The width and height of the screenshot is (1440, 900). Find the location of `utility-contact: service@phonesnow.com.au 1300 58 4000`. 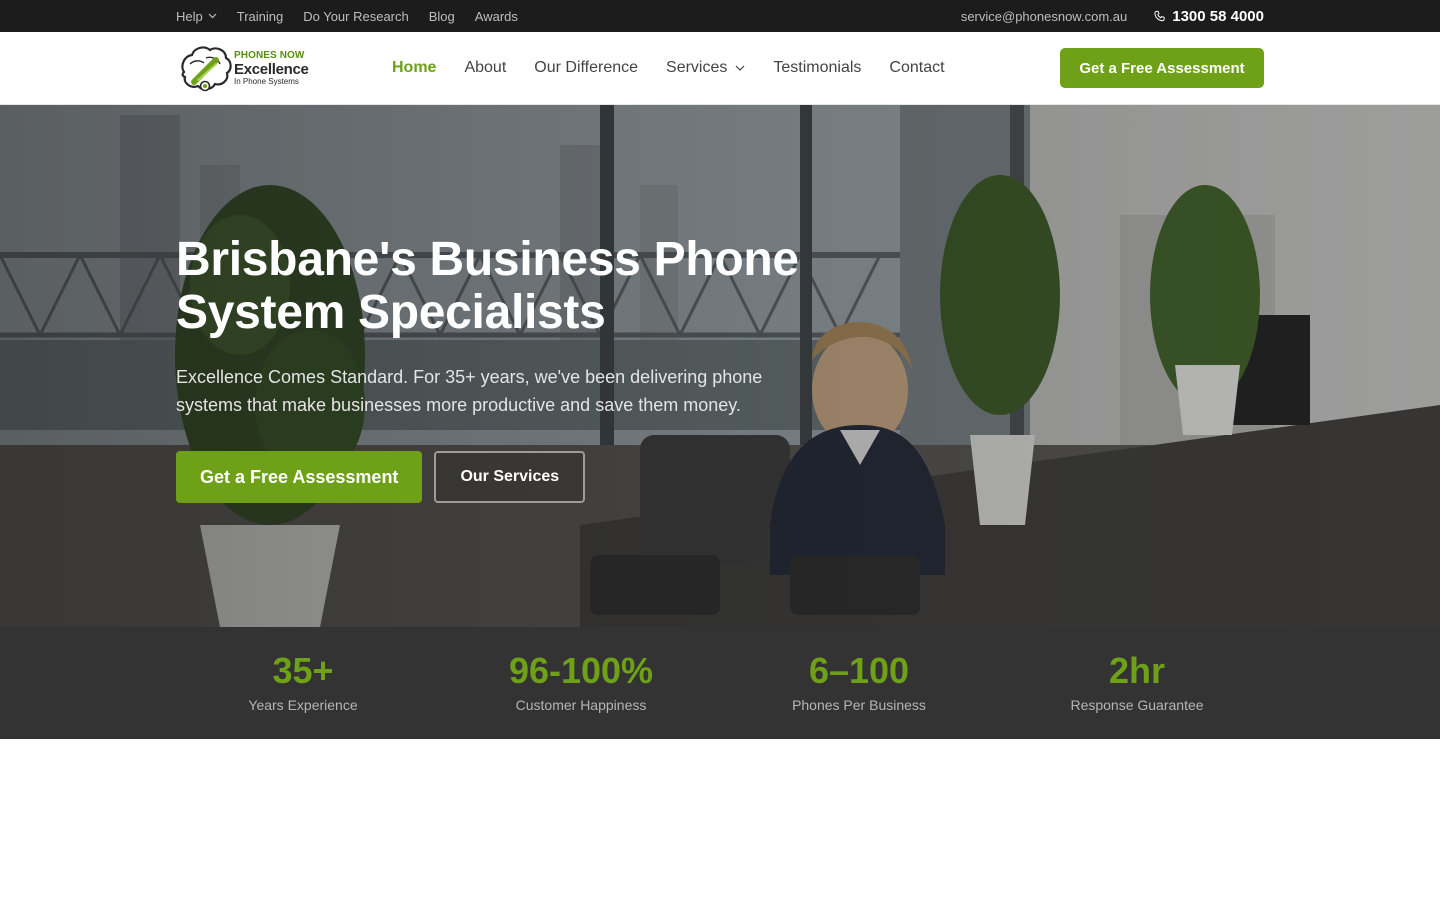

utility-contact: service@phonesnow.com.au 1300 58 4000 is located at coordinates (1112, 16).